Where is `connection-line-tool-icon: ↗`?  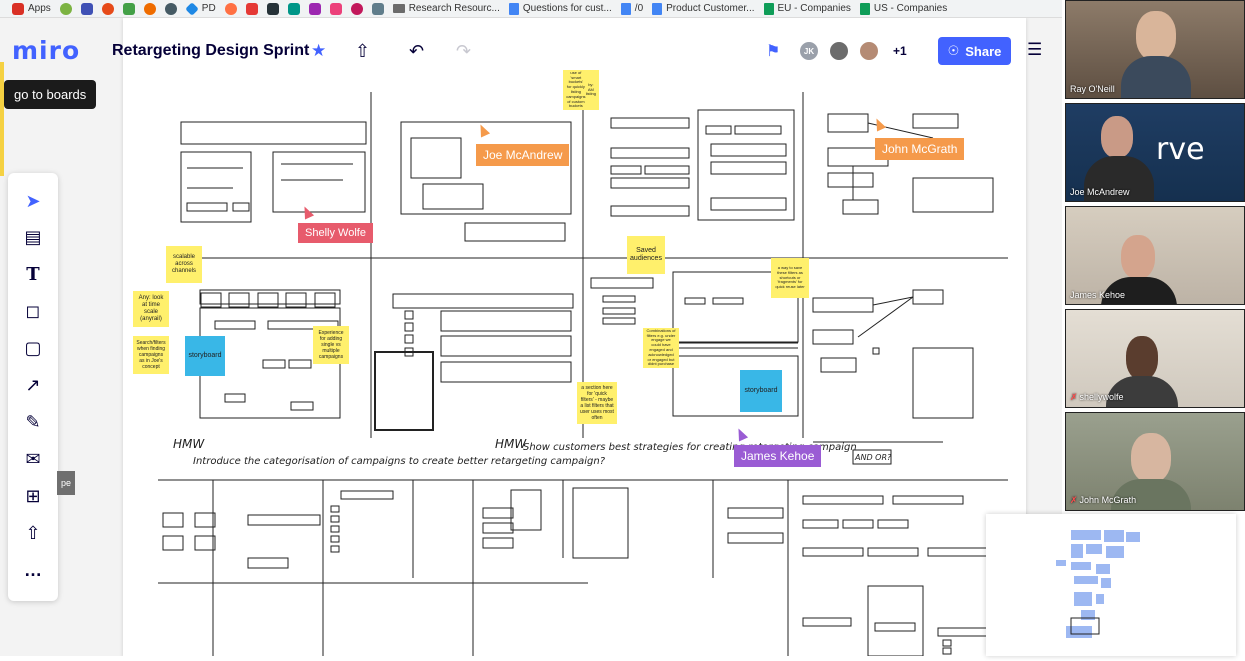
connection-line-tool-icon: ↗ is located at coordinates (33, 385).